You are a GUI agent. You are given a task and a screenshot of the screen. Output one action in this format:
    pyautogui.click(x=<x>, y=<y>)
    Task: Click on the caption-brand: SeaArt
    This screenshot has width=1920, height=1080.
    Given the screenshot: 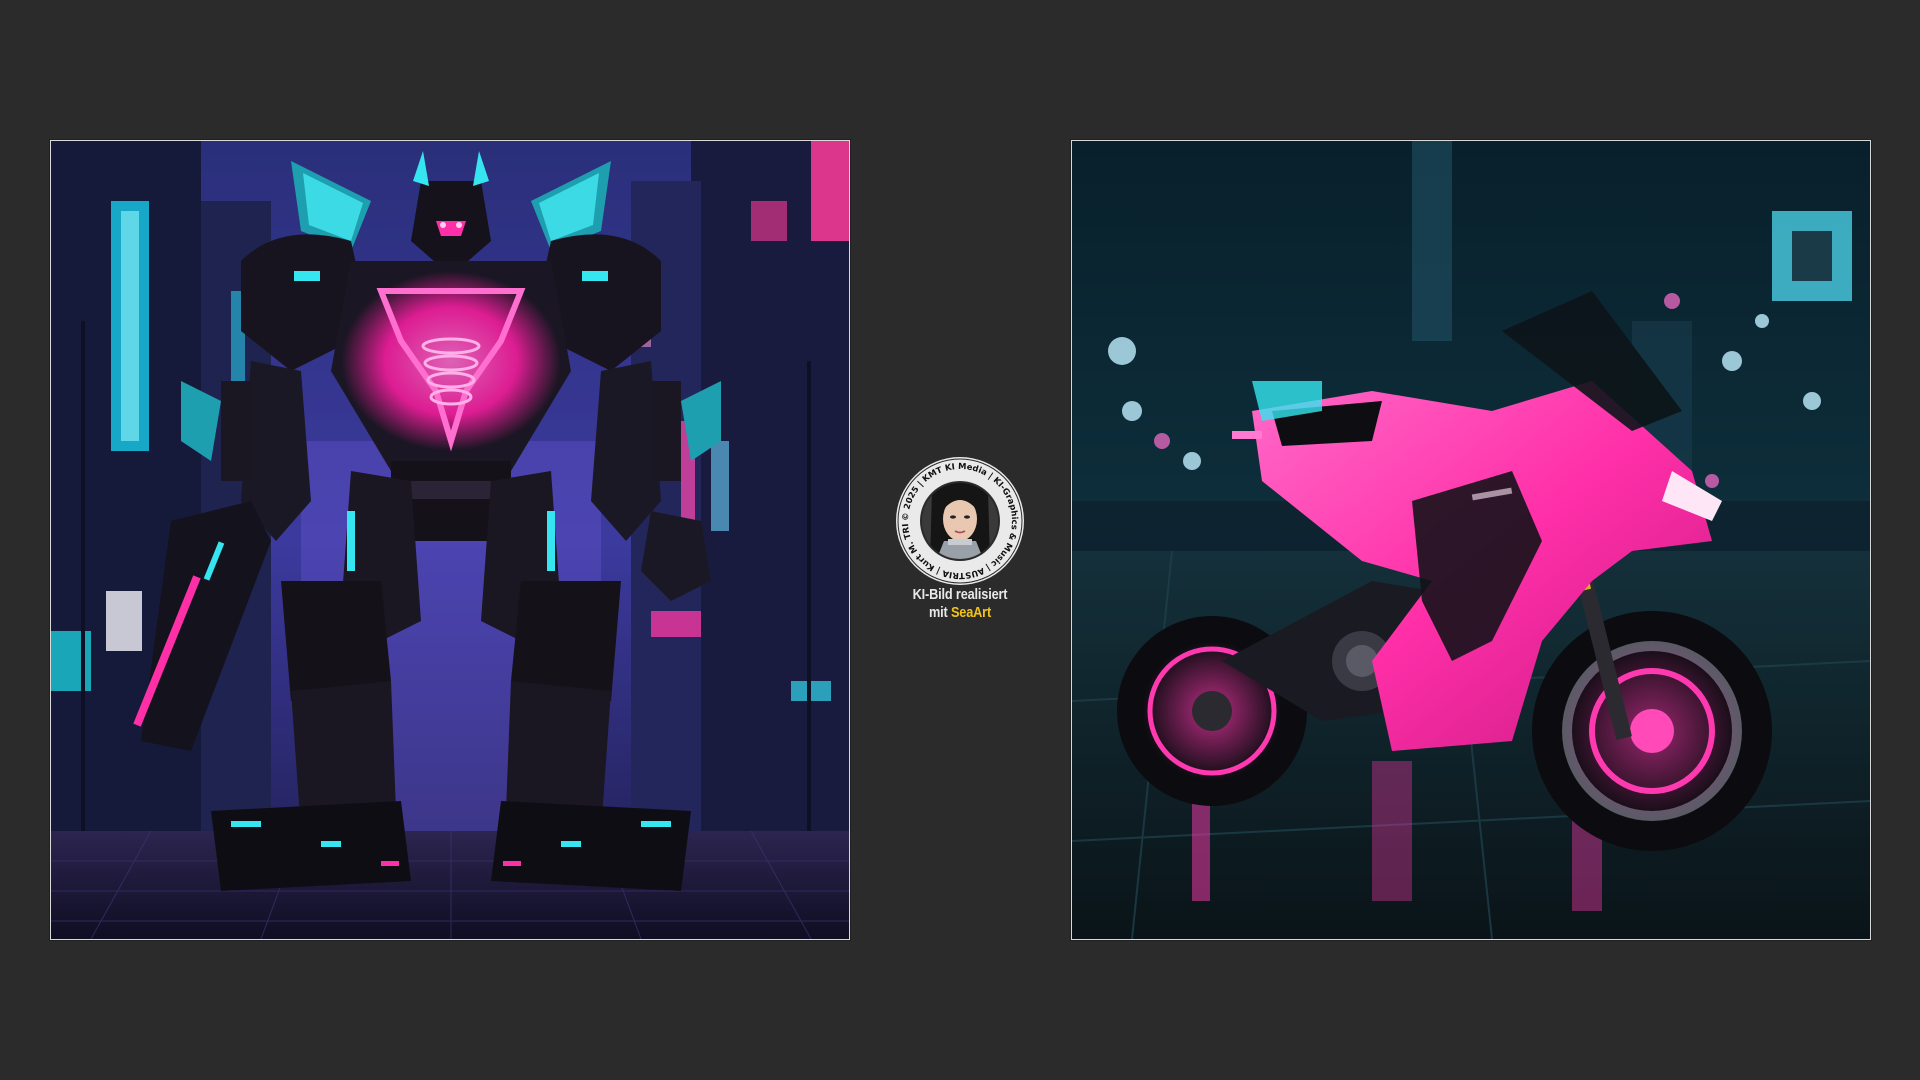 What is the action you would take?
    pyautogui.click(x=971, y=612)
    